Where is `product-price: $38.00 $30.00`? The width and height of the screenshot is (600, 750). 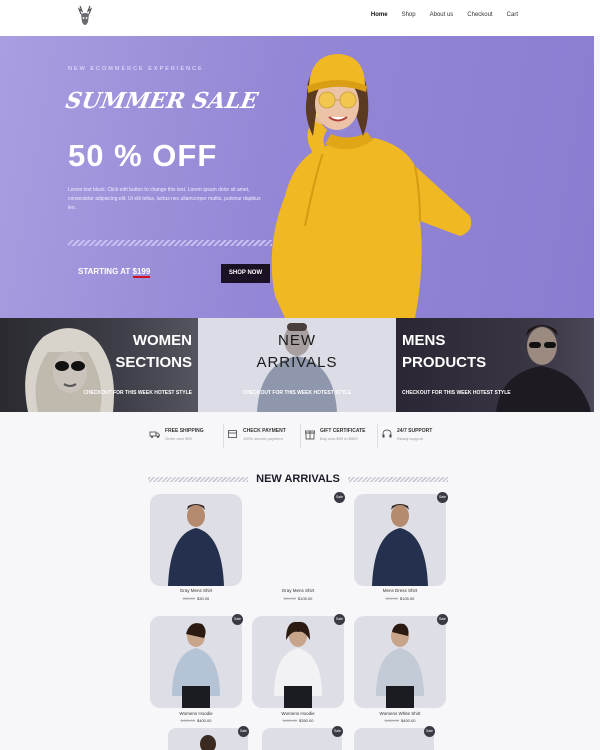 product-price: $38.00 $30.00 is located at coordinates (196, 598).